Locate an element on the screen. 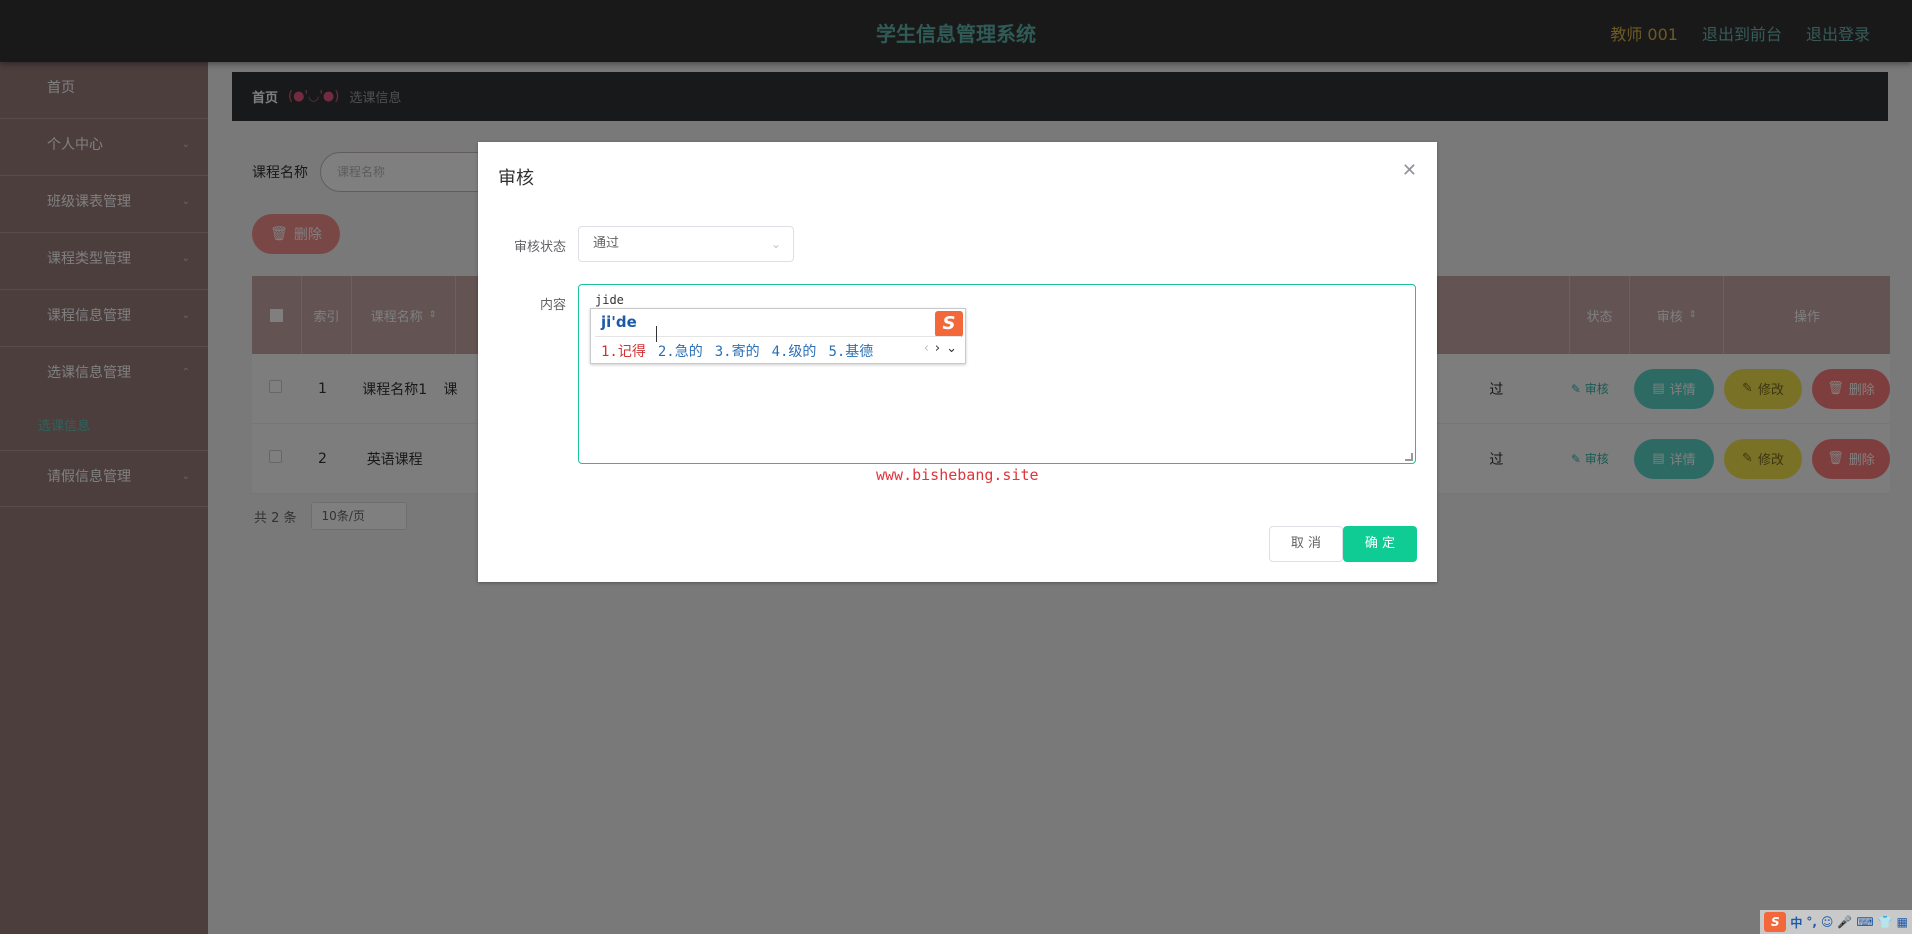 The image size is (1912, 934). ime-candidate: 1.记得 is located at coordinates (623, 351).